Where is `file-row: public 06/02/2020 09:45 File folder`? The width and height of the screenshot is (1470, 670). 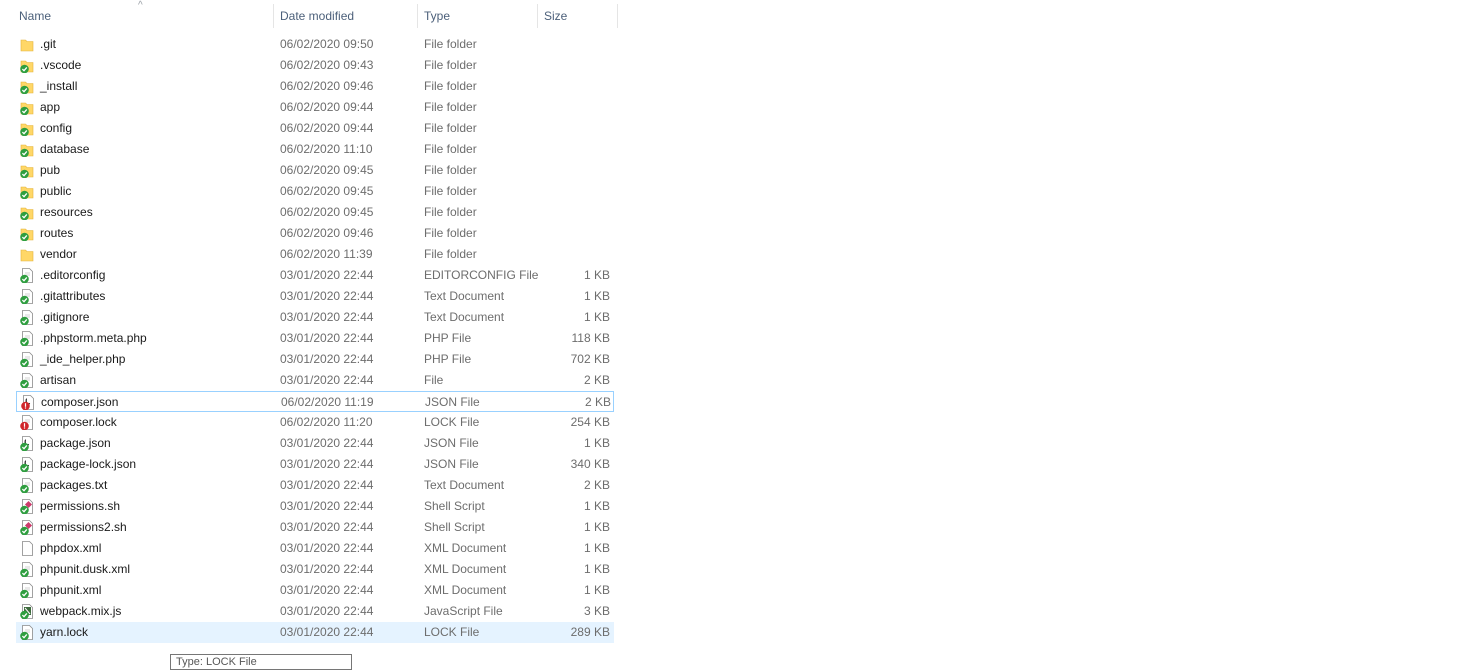
file-row: public 06/02/2020 09:45 File folder is located at coordinates (315, 191).